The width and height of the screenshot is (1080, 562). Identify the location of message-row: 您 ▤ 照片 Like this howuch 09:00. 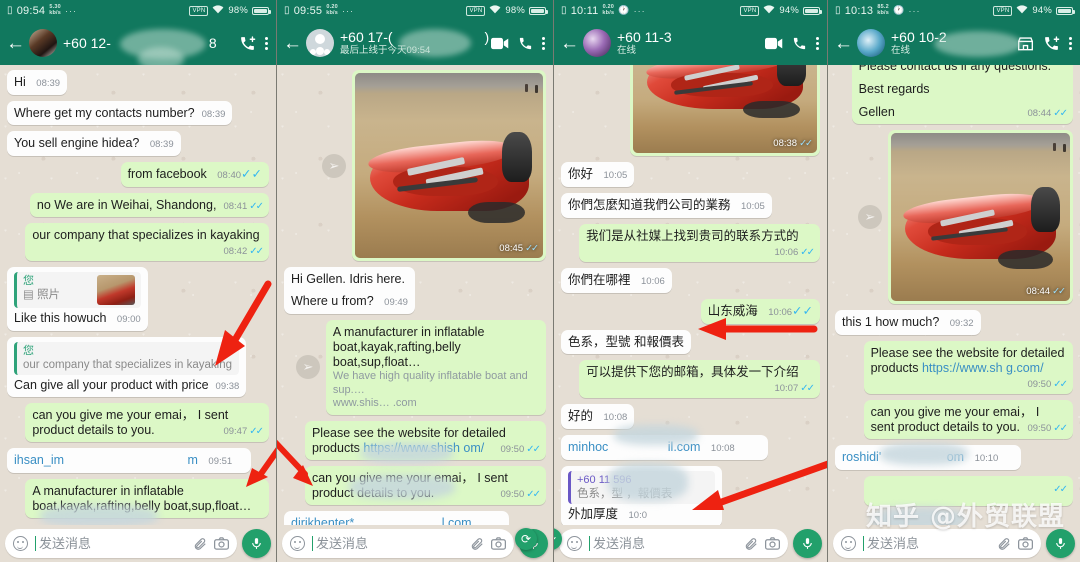
(138, 299).